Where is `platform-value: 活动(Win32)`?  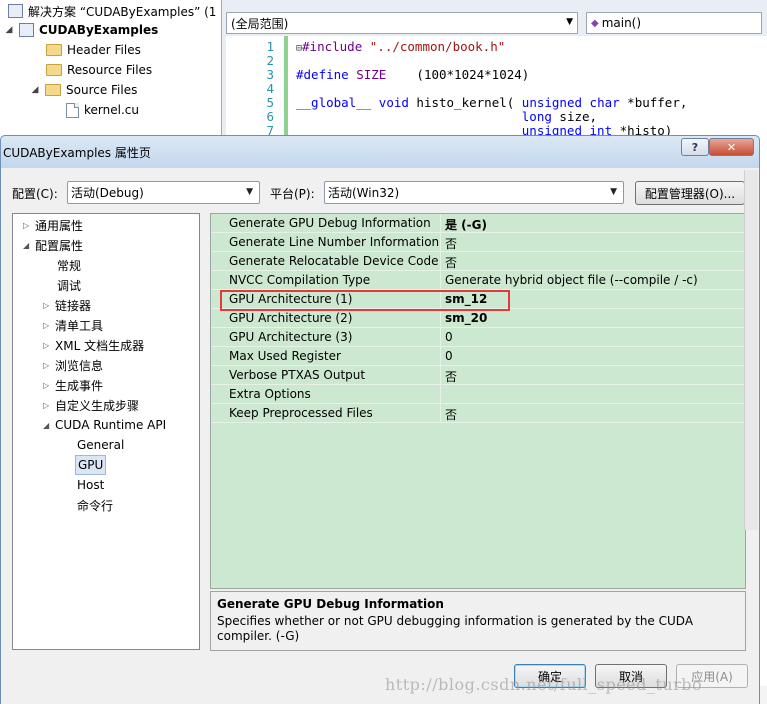 platform-value: 活动(Win32) is located at coordinates (364, 193).